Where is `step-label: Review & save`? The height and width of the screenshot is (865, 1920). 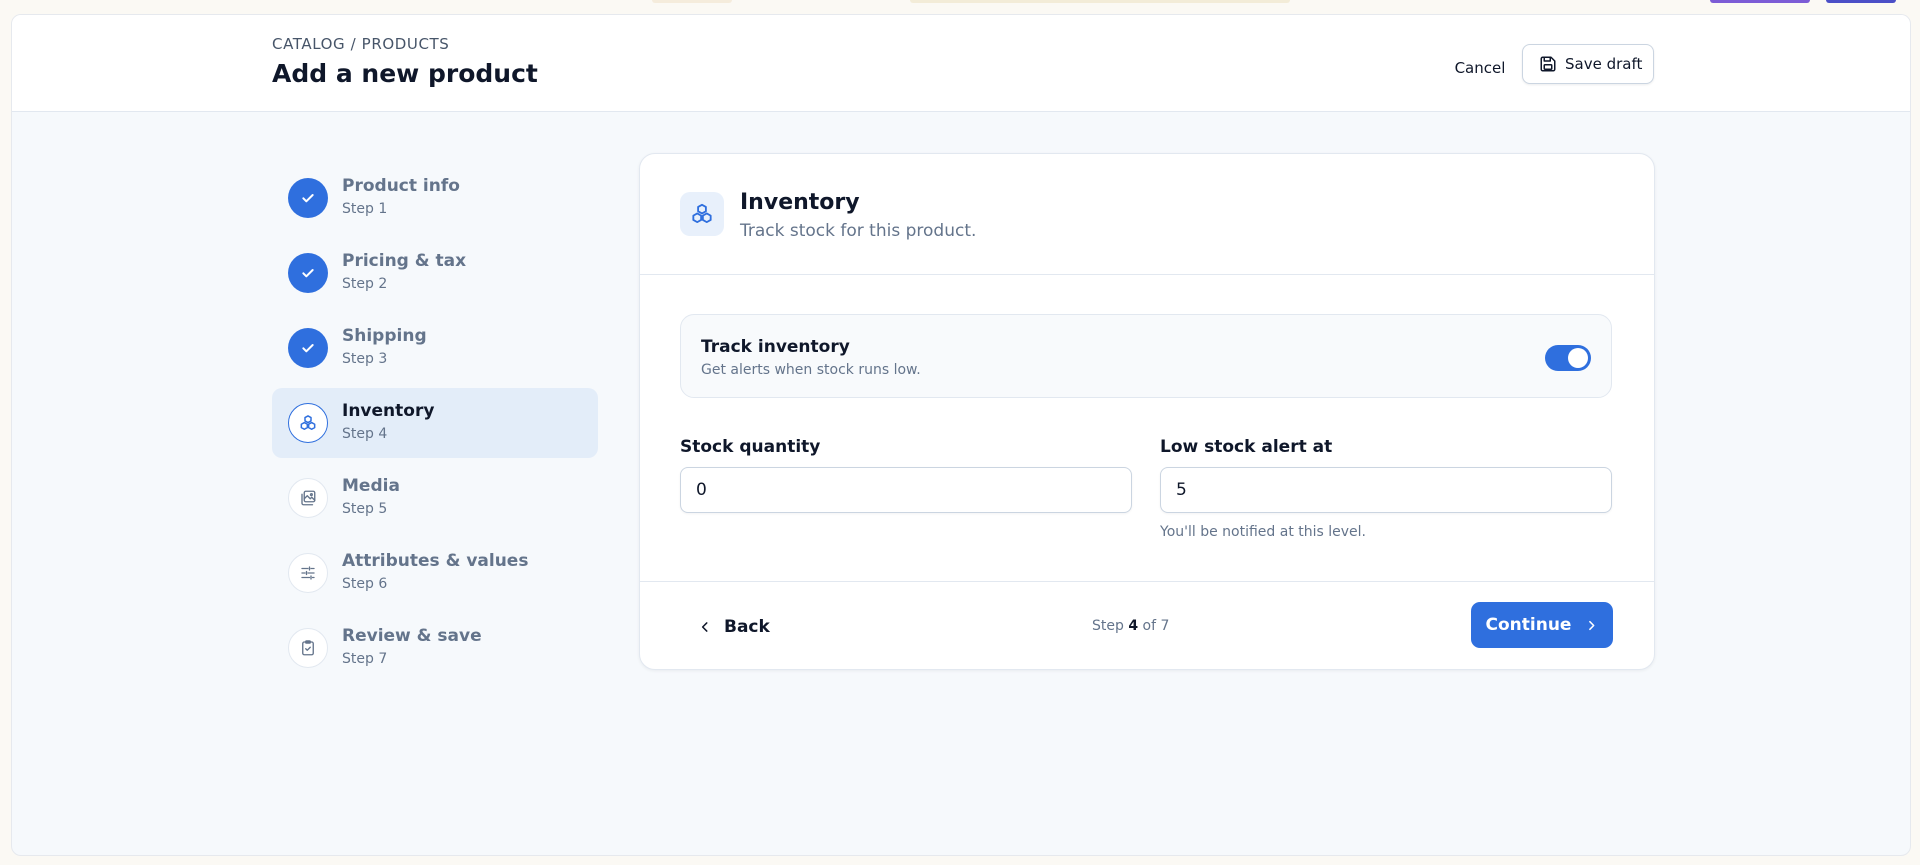
step-label: Review & save is located at coordinates (412, 636).